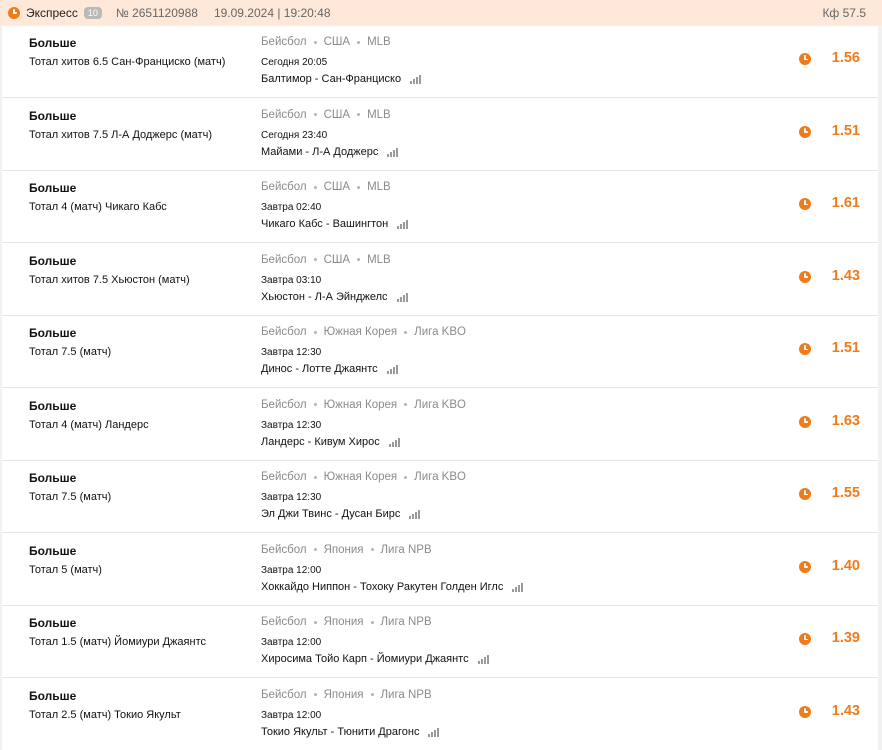  What do you see at coordinates (845, 565) in the screenshot?
I see `odds-value: 1.40` at bounding box center [845, 565].